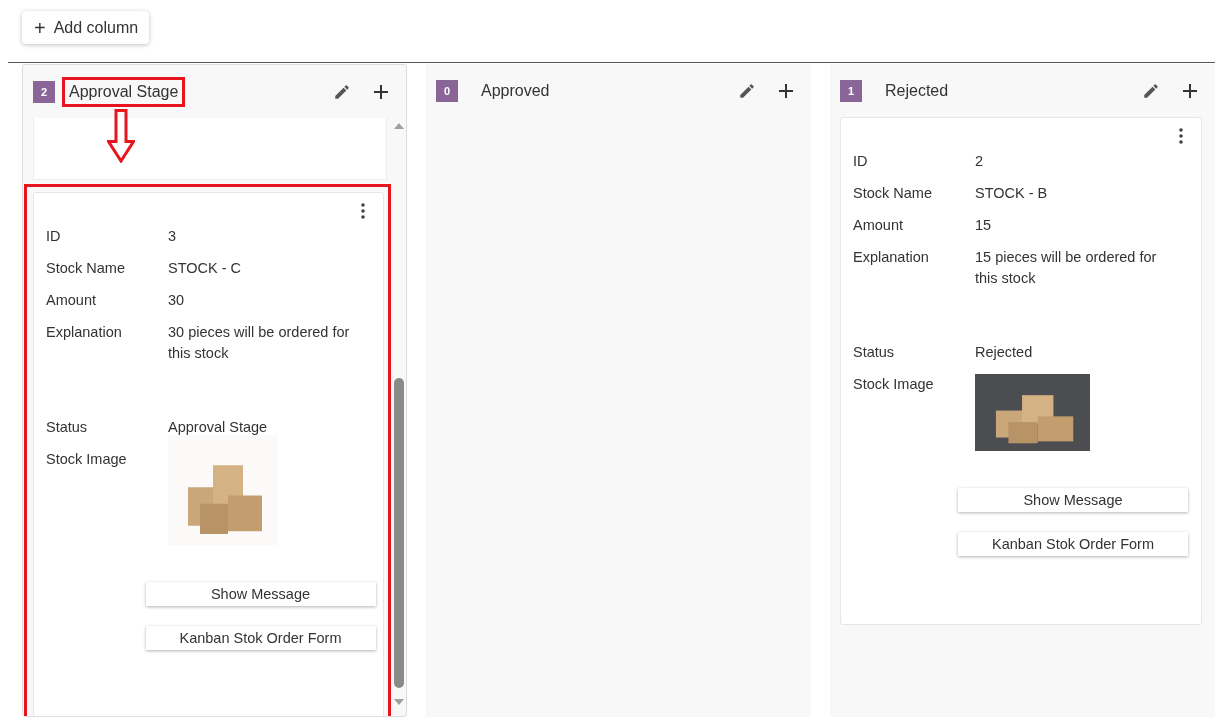 The width and height of the screenshot is (1222, 727). Describe the element at coordinates (173, 236) in the screenshot. I see `field-value: 3` at that location.